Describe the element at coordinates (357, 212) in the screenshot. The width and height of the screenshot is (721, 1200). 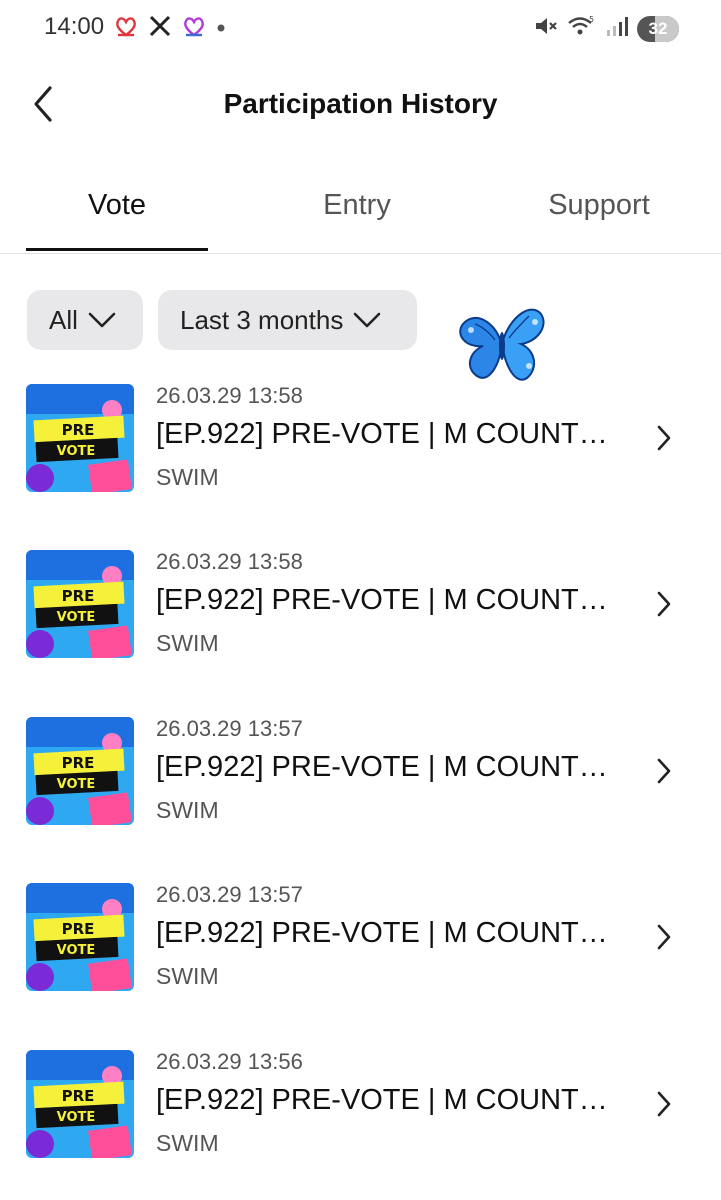
I see `tab-entry: Entry` at that location.